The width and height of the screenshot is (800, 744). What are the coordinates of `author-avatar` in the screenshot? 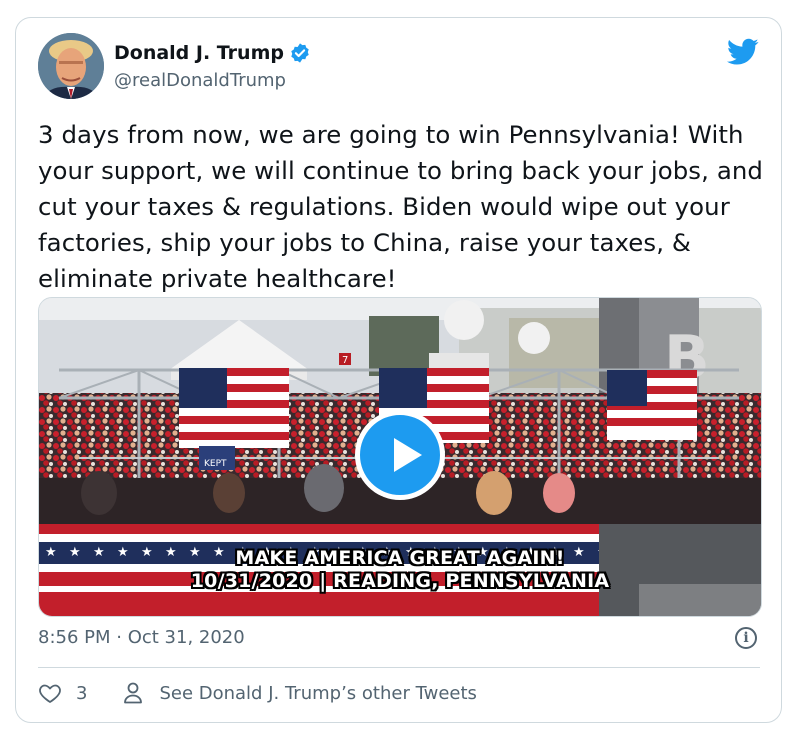 It's located at (71, 66).